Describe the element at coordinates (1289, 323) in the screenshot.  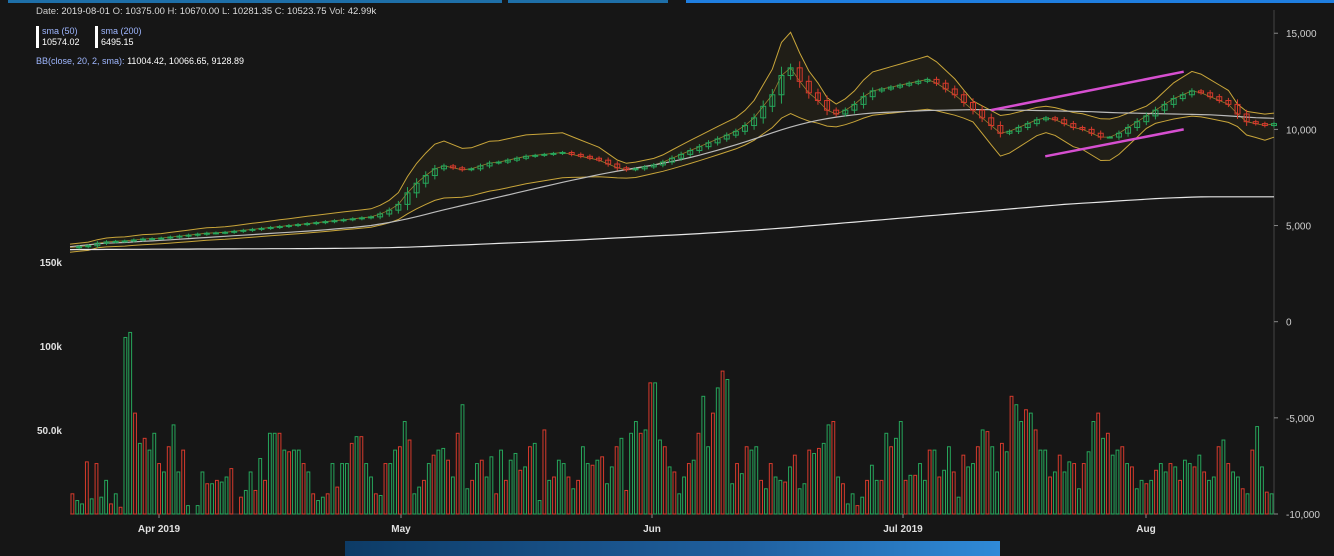
I see `y-right-tick-label: 0` at that location.